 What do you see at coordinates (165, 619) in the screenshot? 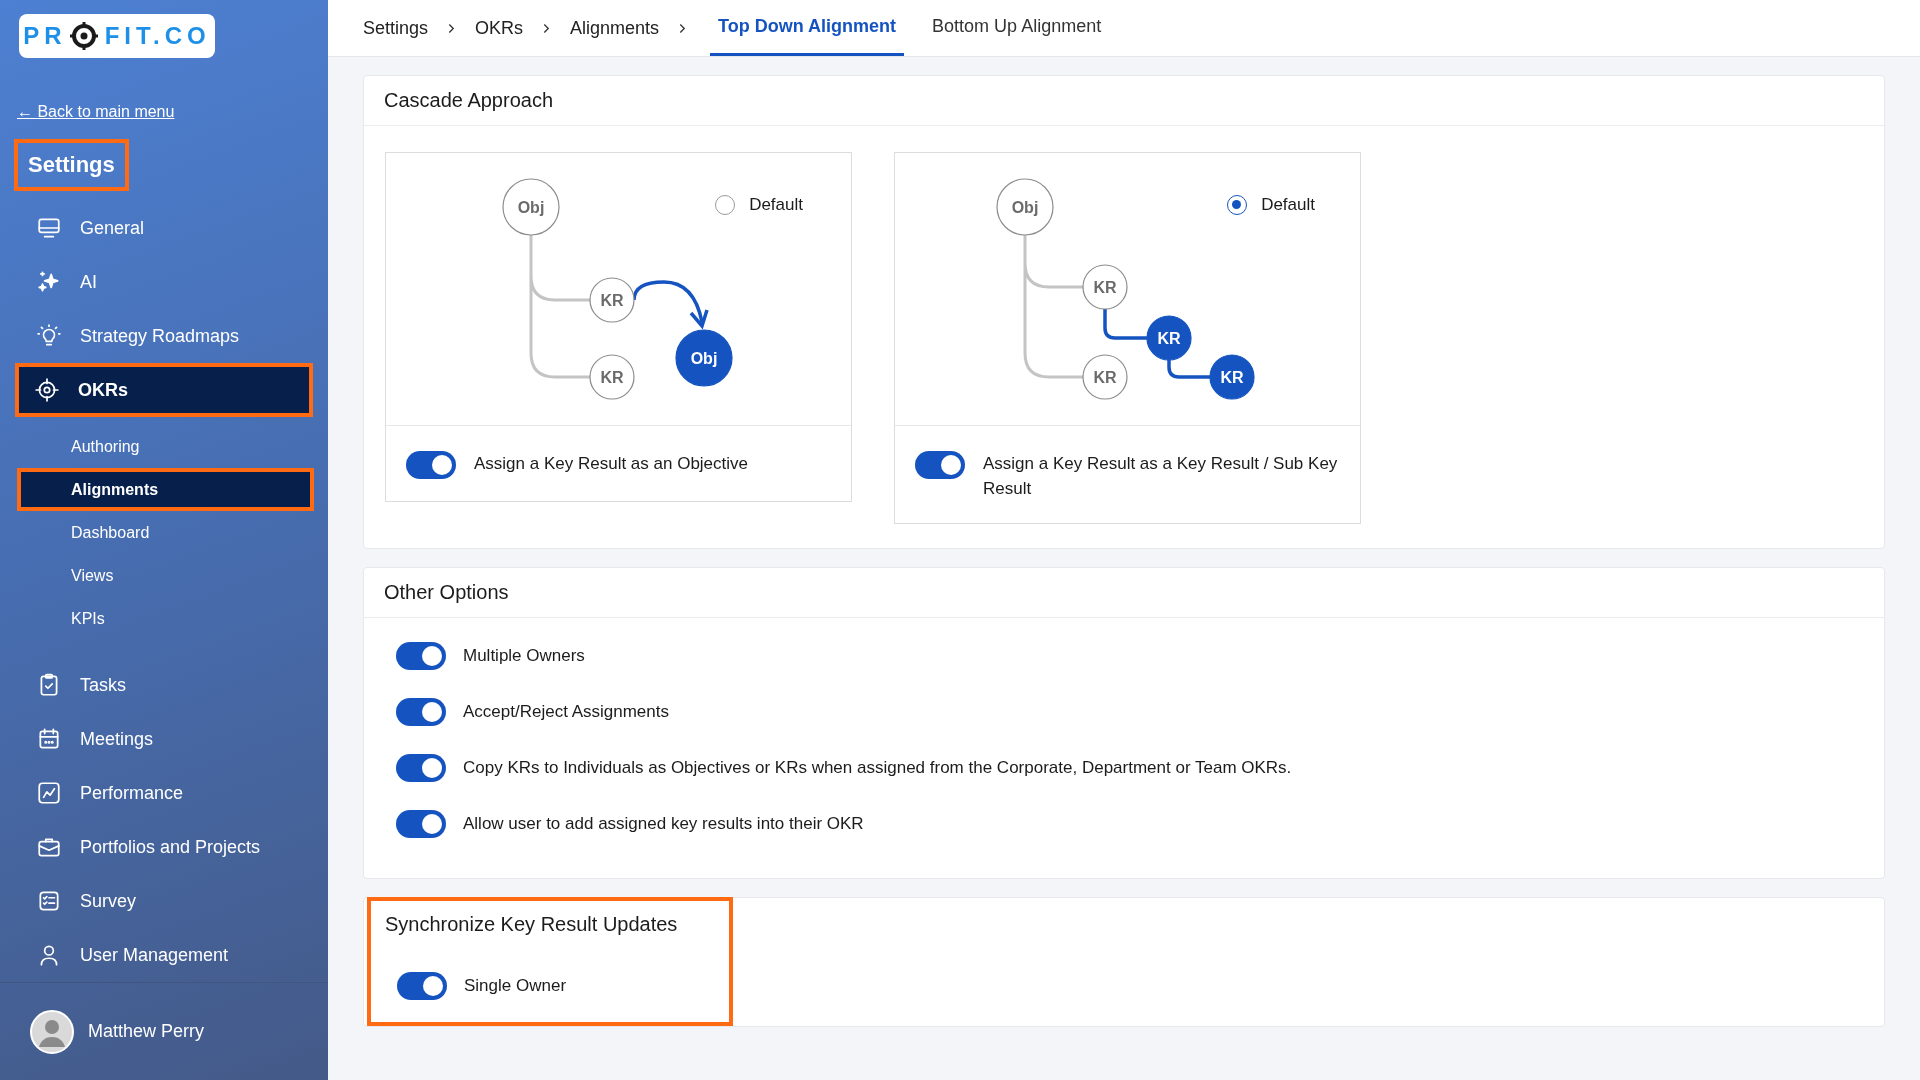
I see `sidebar-subitem: KPIs` at bounding box center [165, 619].